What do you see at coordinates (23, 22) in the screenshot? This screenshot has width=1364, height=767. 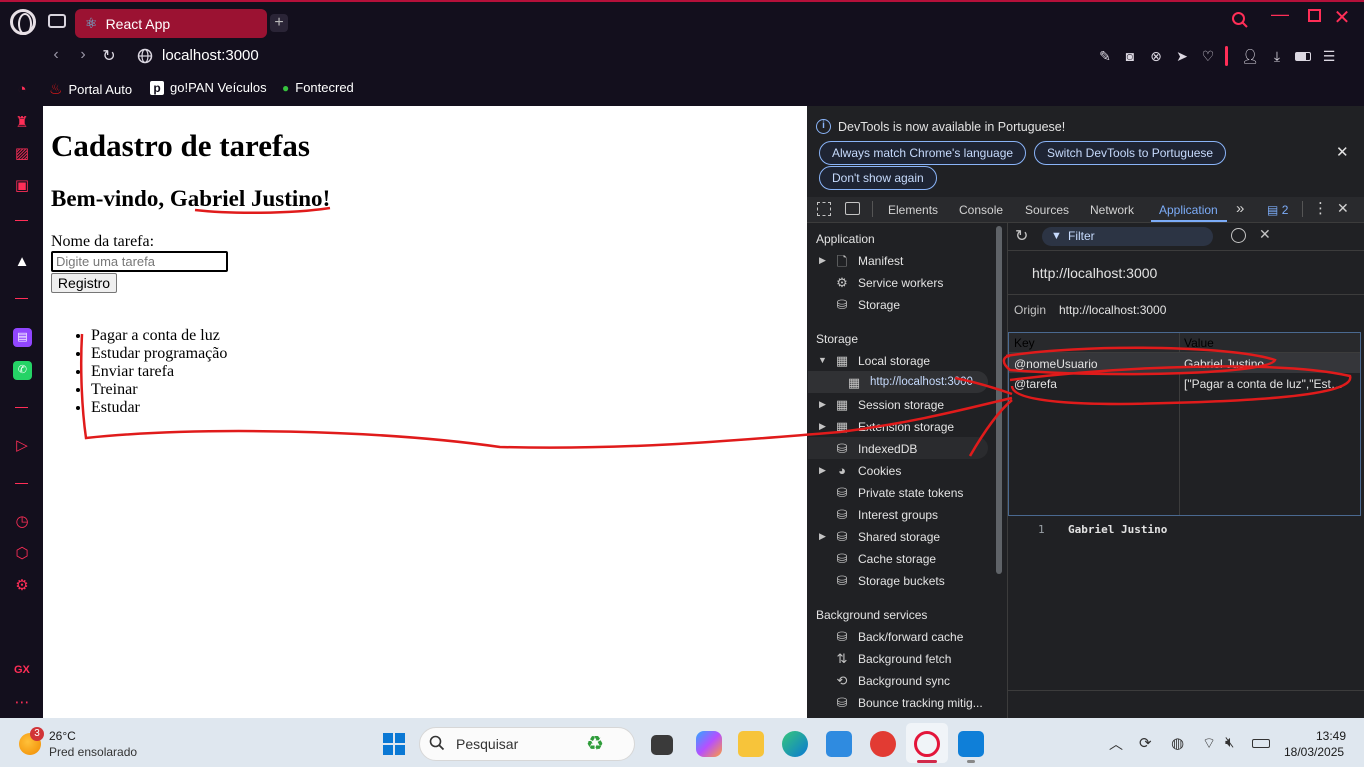 I see `opera-gx-logo-icon` at bounding box center [23, 22].